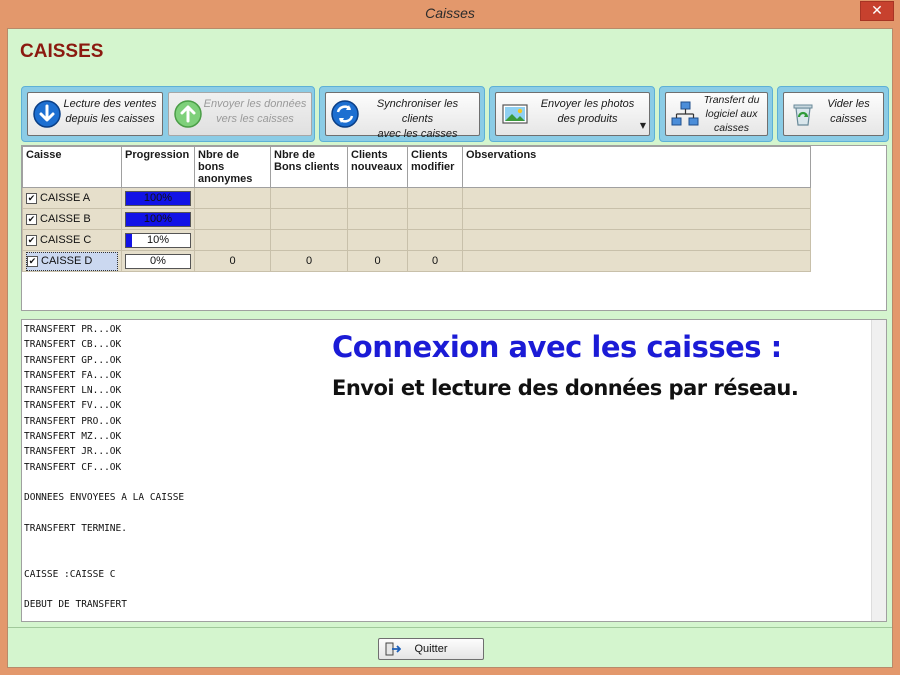  Describe the element at coordinates (73, 406) in the screenshot. I see `log-line: TRANSFERT FV...OK` at that location.